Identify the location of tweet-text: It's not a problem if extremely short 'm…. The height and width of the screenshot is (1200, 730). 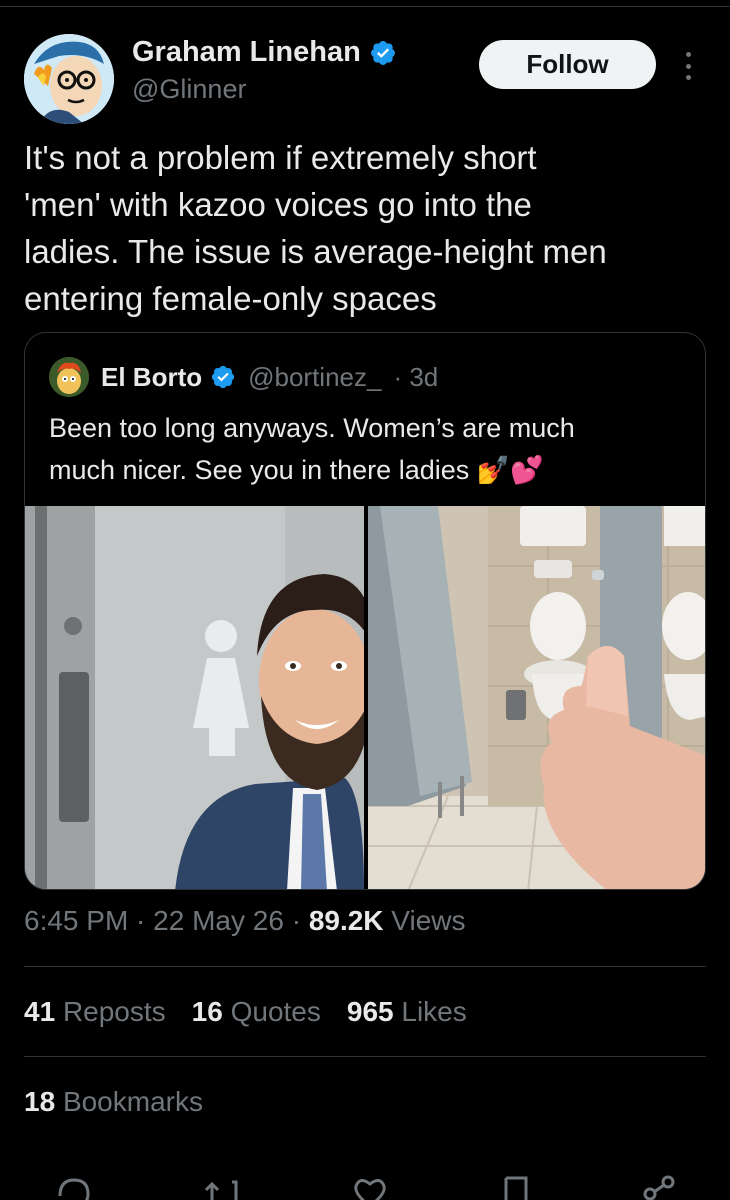
(315, 228).